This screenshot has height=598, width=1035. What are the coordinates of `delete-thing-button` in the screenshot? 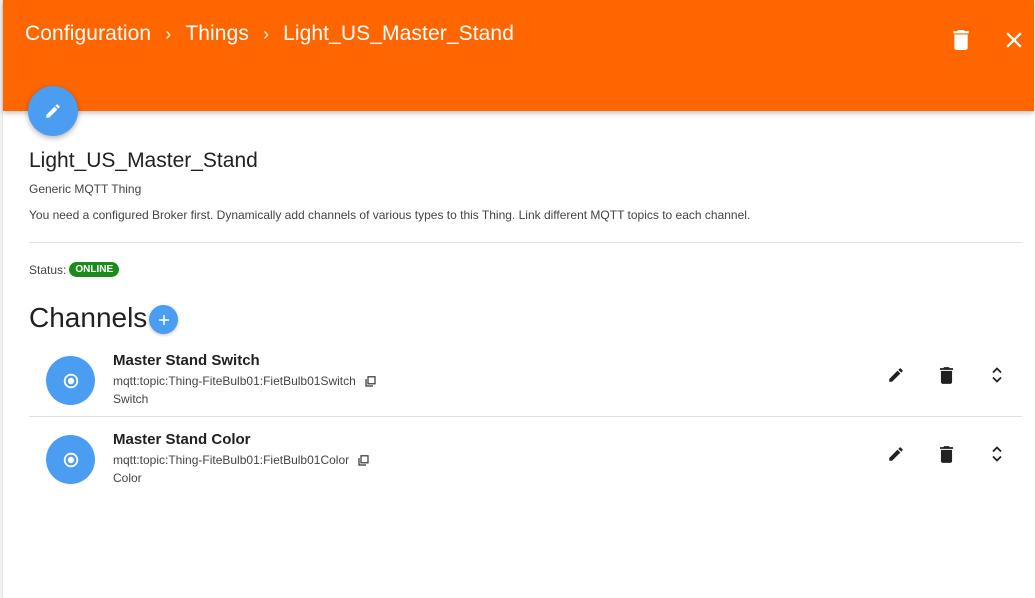 It's located at (961, 40).